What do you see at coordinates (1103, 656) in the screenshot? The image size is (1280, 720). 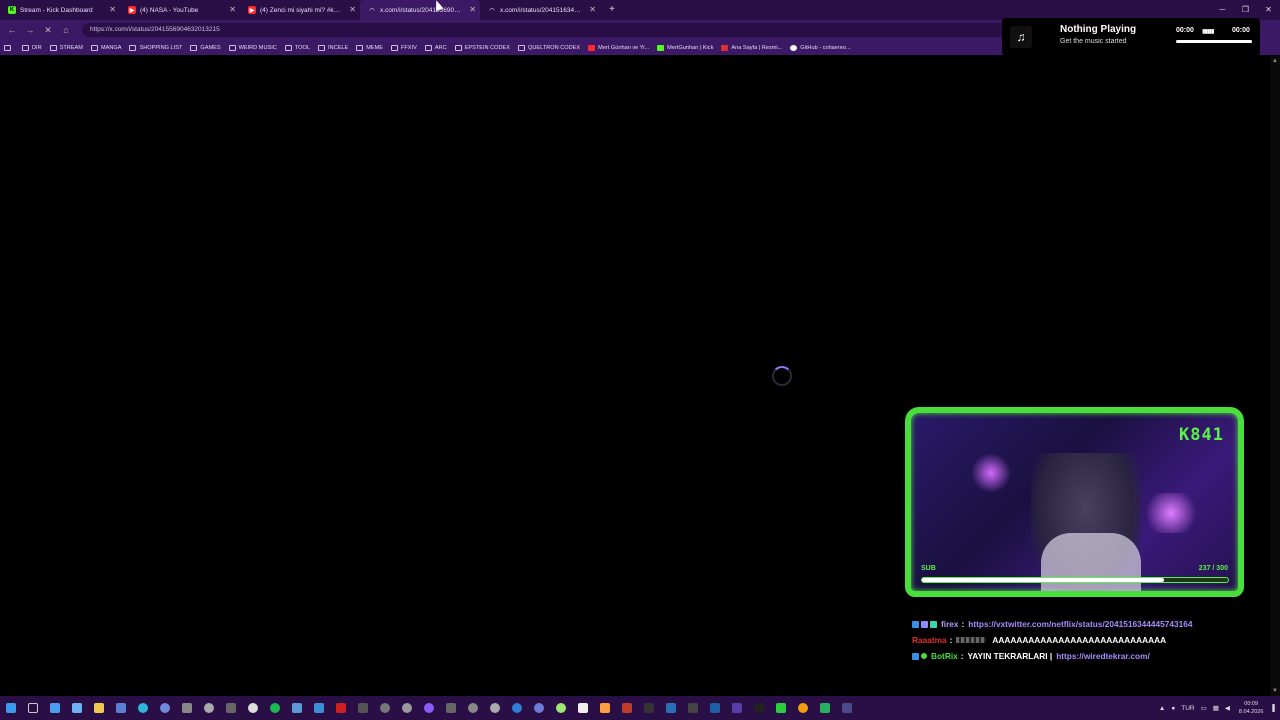 I see `chat-link: https://wiredtekrar.com/` at bounding box center [1103, 656].